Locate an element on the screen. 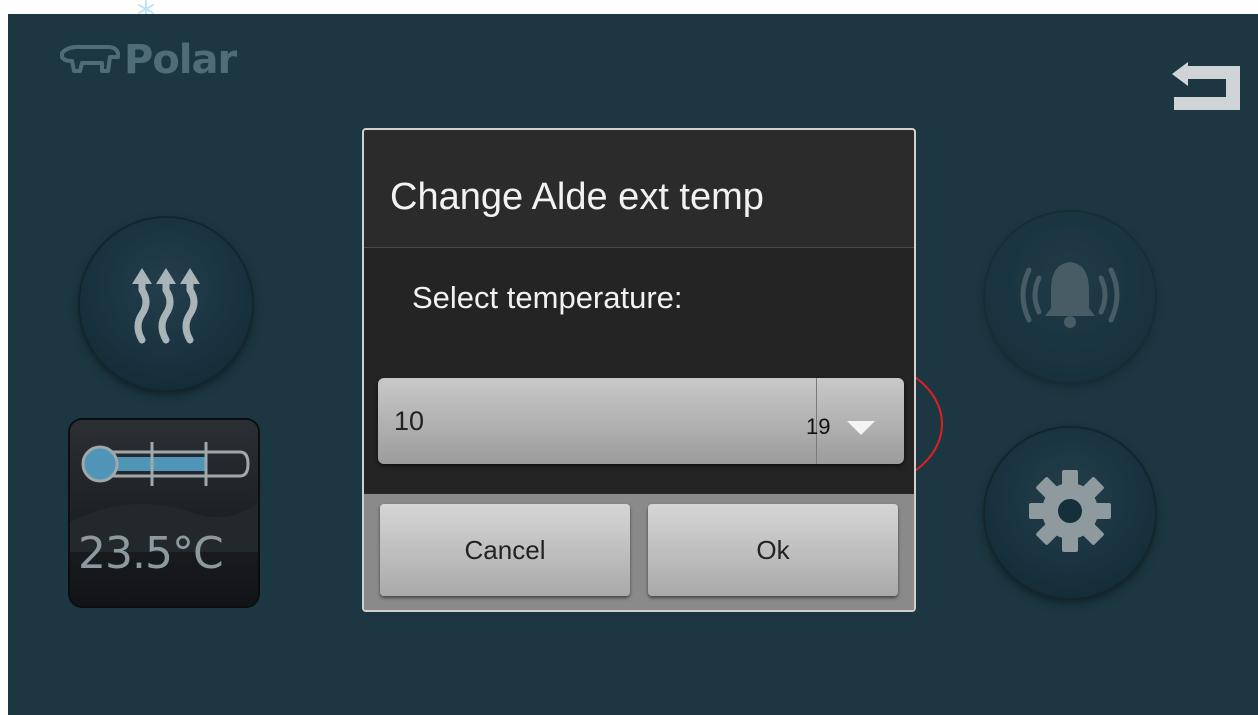 Image resolution: width=1258 pixels, height=715 pixels. brand-name: Polar is located at coordinates (180, 60).